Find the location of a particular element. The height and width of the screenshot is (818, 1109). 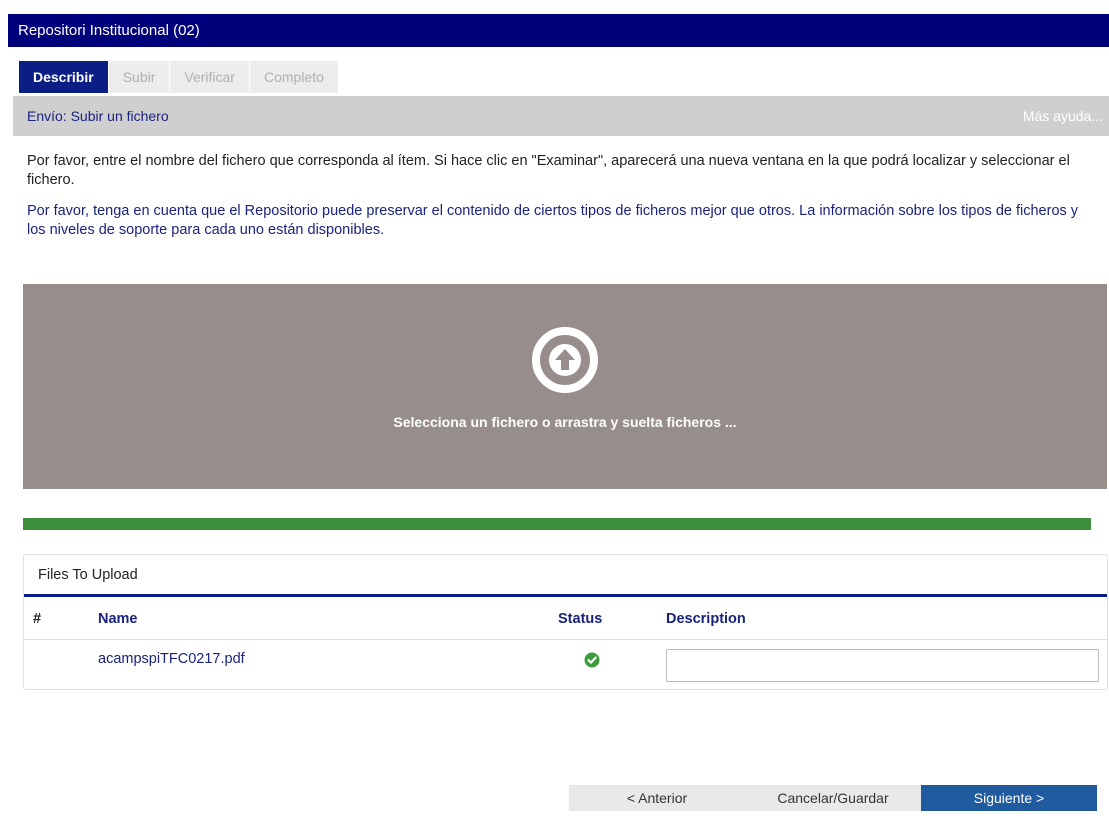

file-name-cell: acampspiTFC0217.pdf is located at coordinates (171, 659).